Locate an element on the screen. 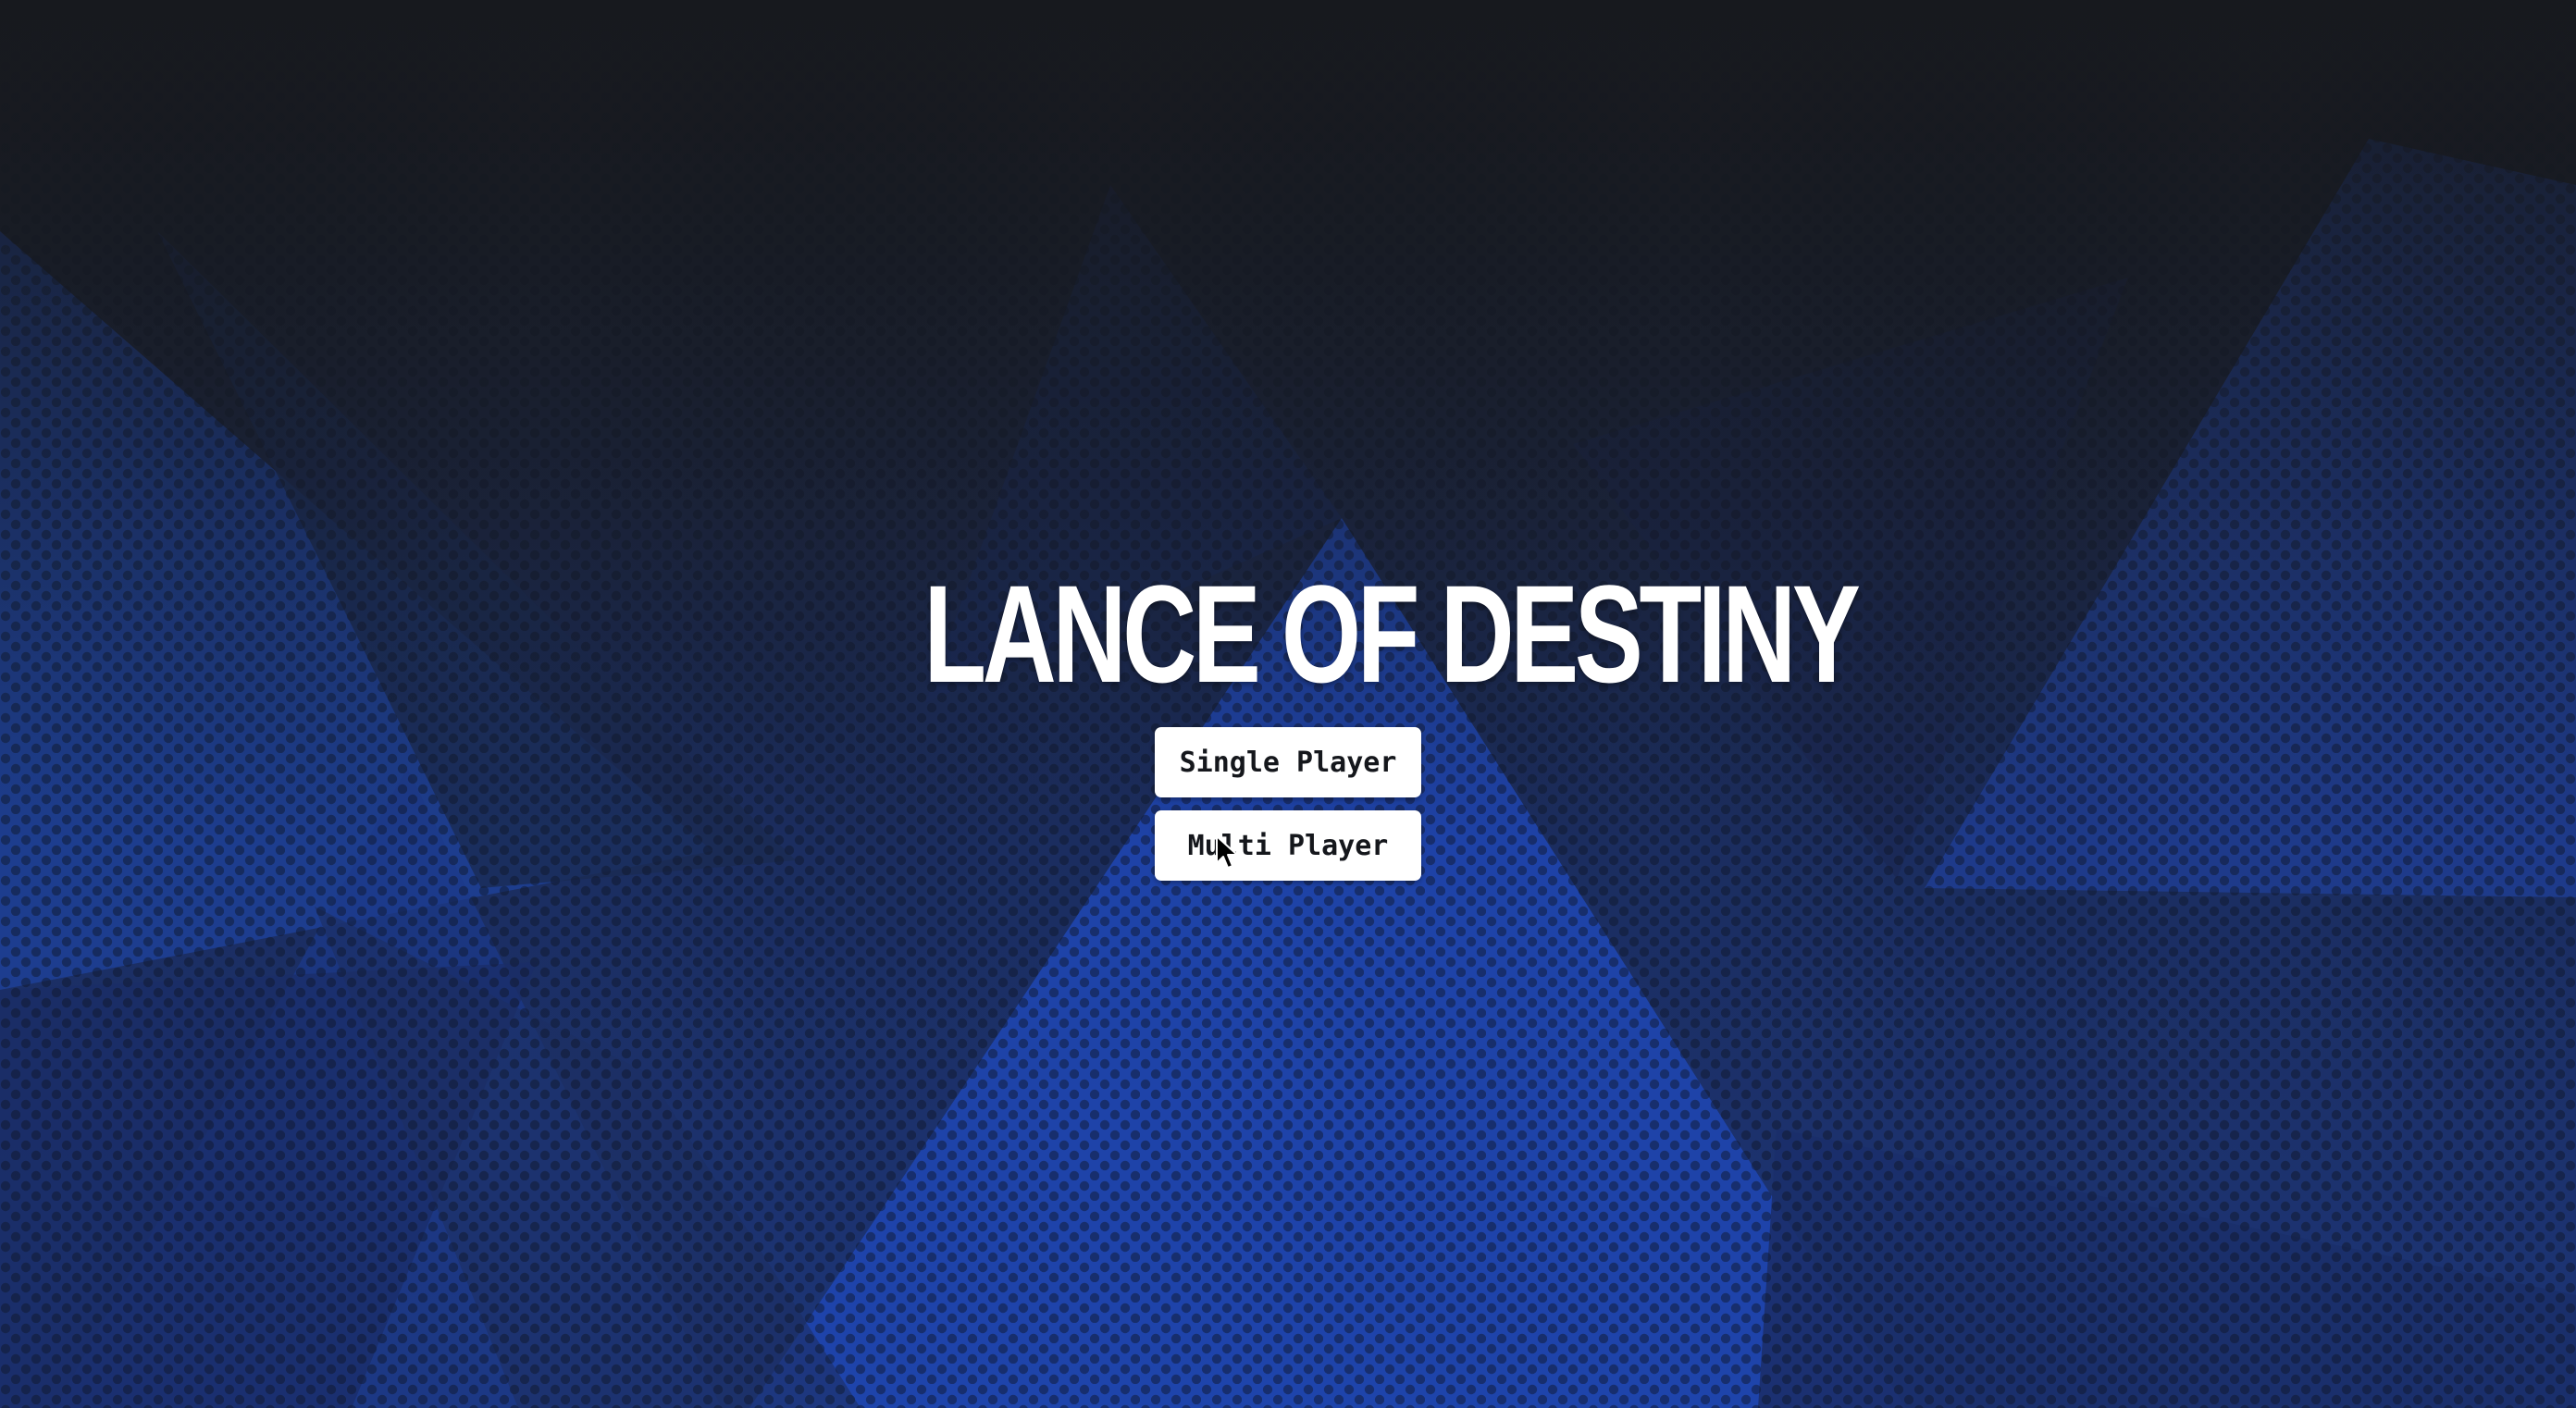  game-title: LANCE OF DESTINY is located at coordinates (1392, 634).